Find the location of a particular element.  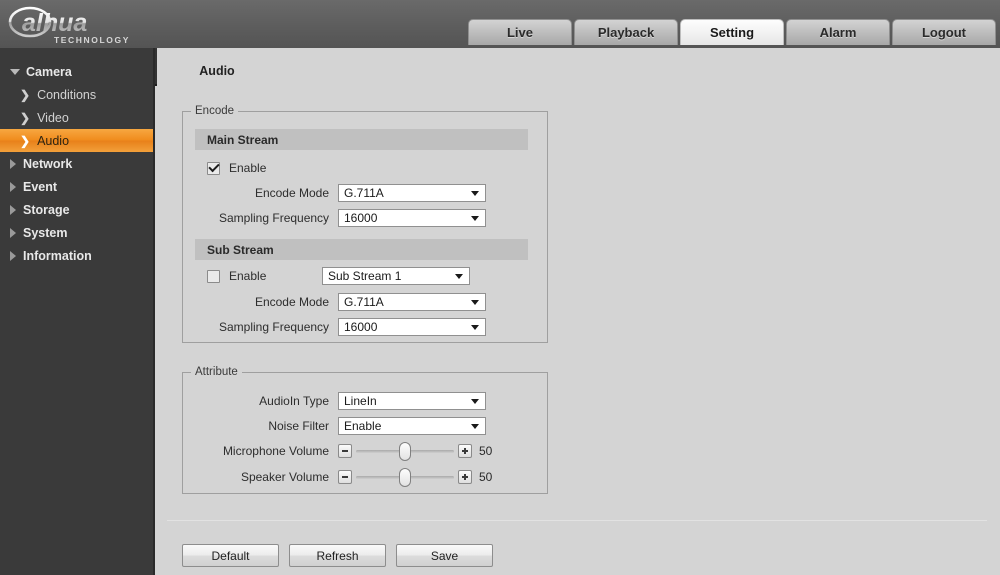

main-stream-enable-row: Enable is located at coordinates (236, 168).